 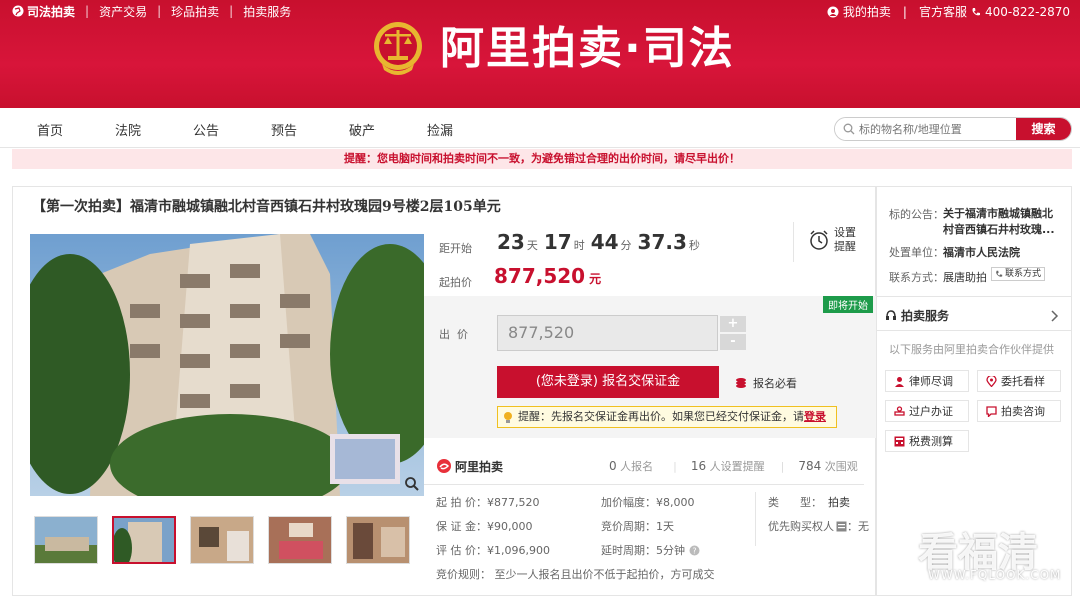 What do you see at coordinates (931, 381) in the screenshot?
I see `service-lawyer-label: 律师尽调` at bounding box center [931, 381].